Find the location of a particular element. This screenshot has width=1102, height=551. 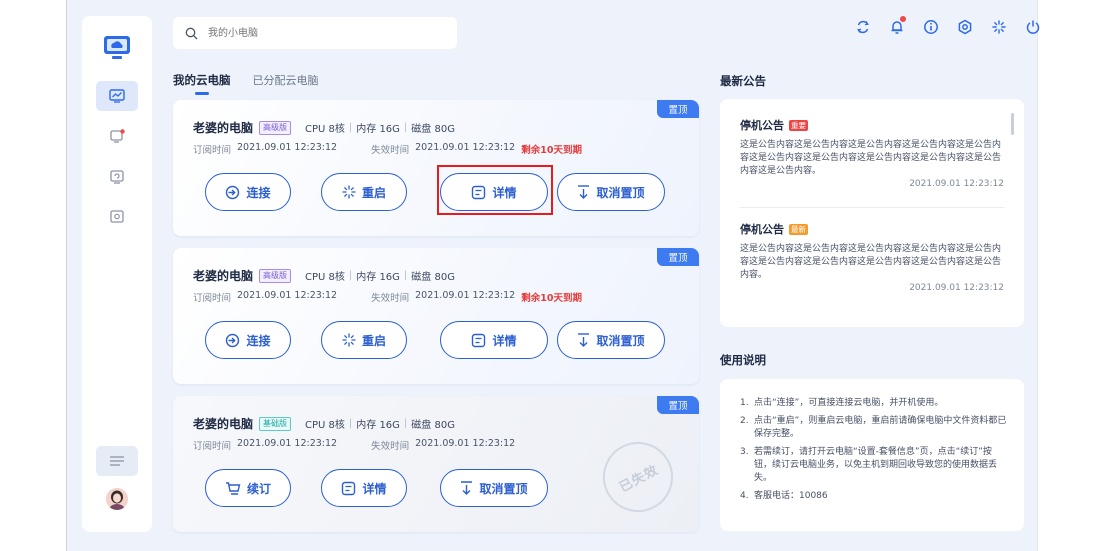

tab-my-cloud-pc: 我的云电脑 is located at coordinates (202, 83).